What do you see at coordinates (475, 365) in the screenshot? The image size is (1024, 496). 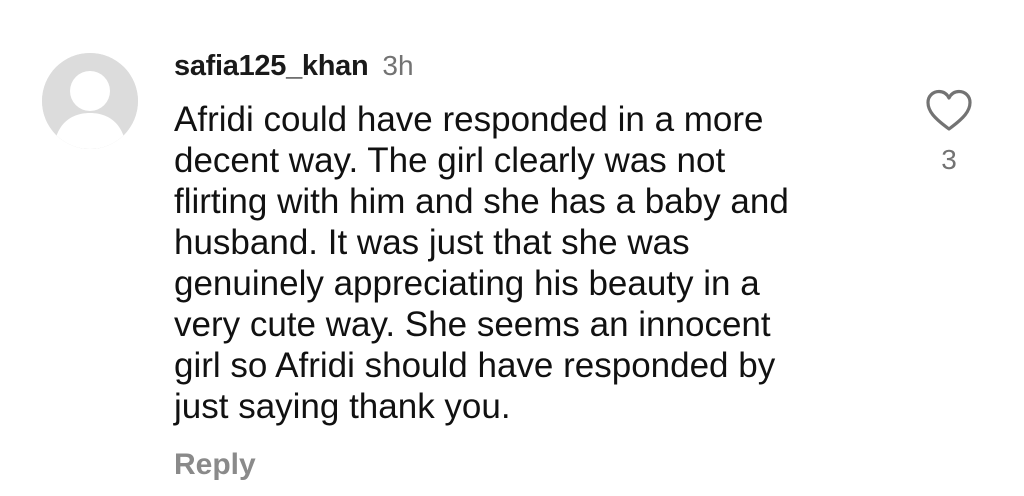 I see `comment-text-line: girl so Afridi should have responded by` at bounding box center [475, 365].